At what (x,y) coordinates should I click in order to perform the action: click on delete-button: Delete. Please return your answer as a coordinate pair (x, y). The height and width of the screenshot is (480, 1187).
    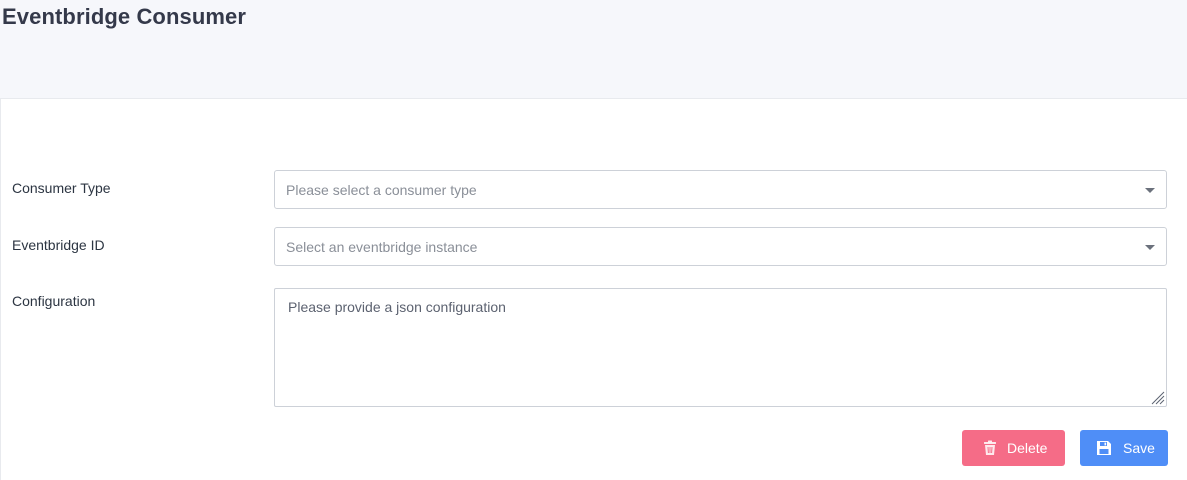
    Looking at the image, I should click on (1013, 448).